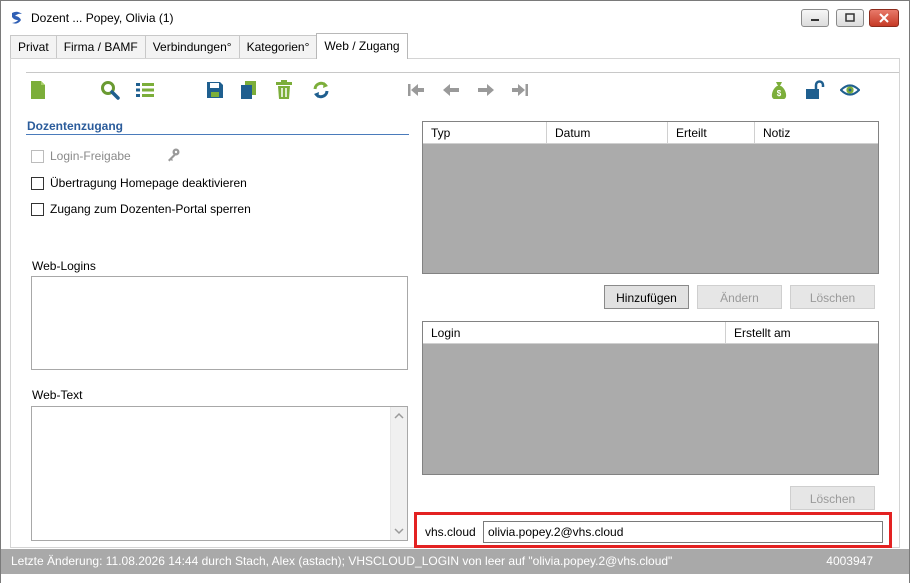 This screenshot has width=910, height=584. I want to click on vhscloud-highlight: vhs.cloud olivia.popey.2@vhs.cloud, so click(653, 530).